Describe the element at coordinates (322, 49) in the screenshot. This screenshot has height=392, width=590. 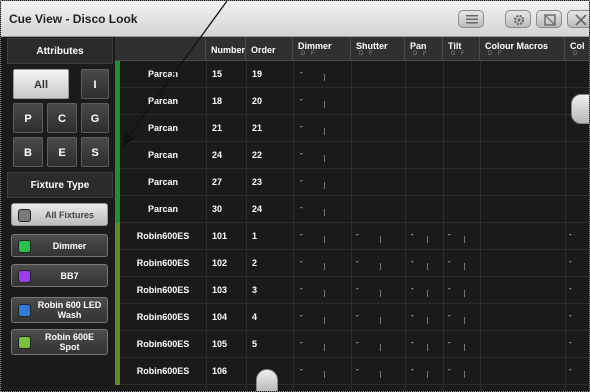
I see `header-dimmer: Dimmer D F` at that location.